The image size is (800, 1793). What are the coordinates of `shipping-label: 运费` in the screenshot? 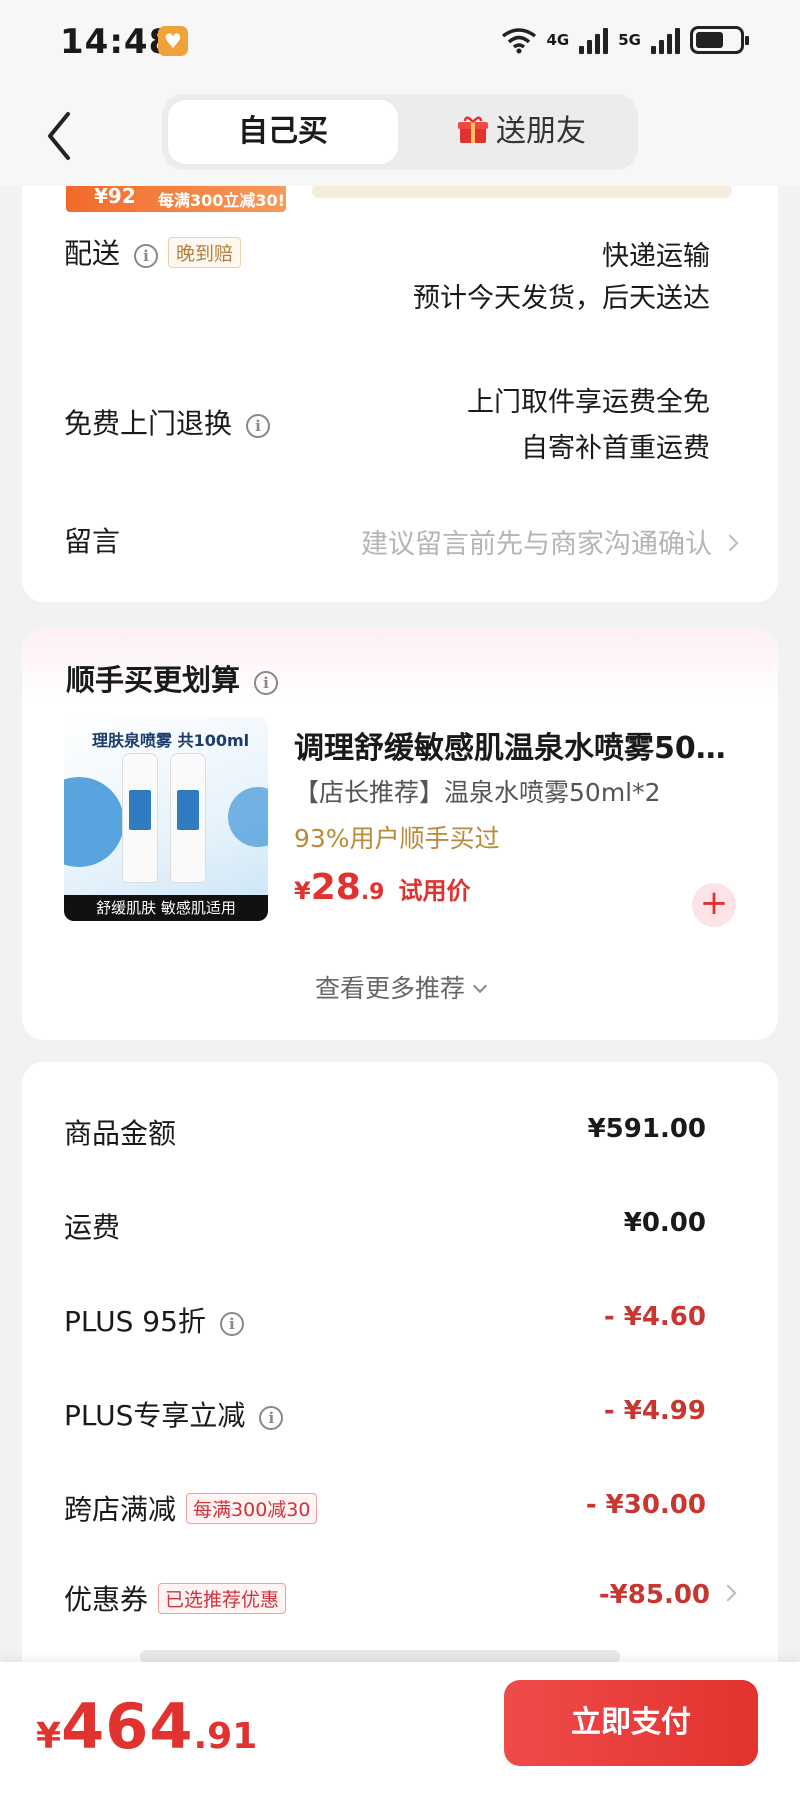 It's located at (92, 1227).